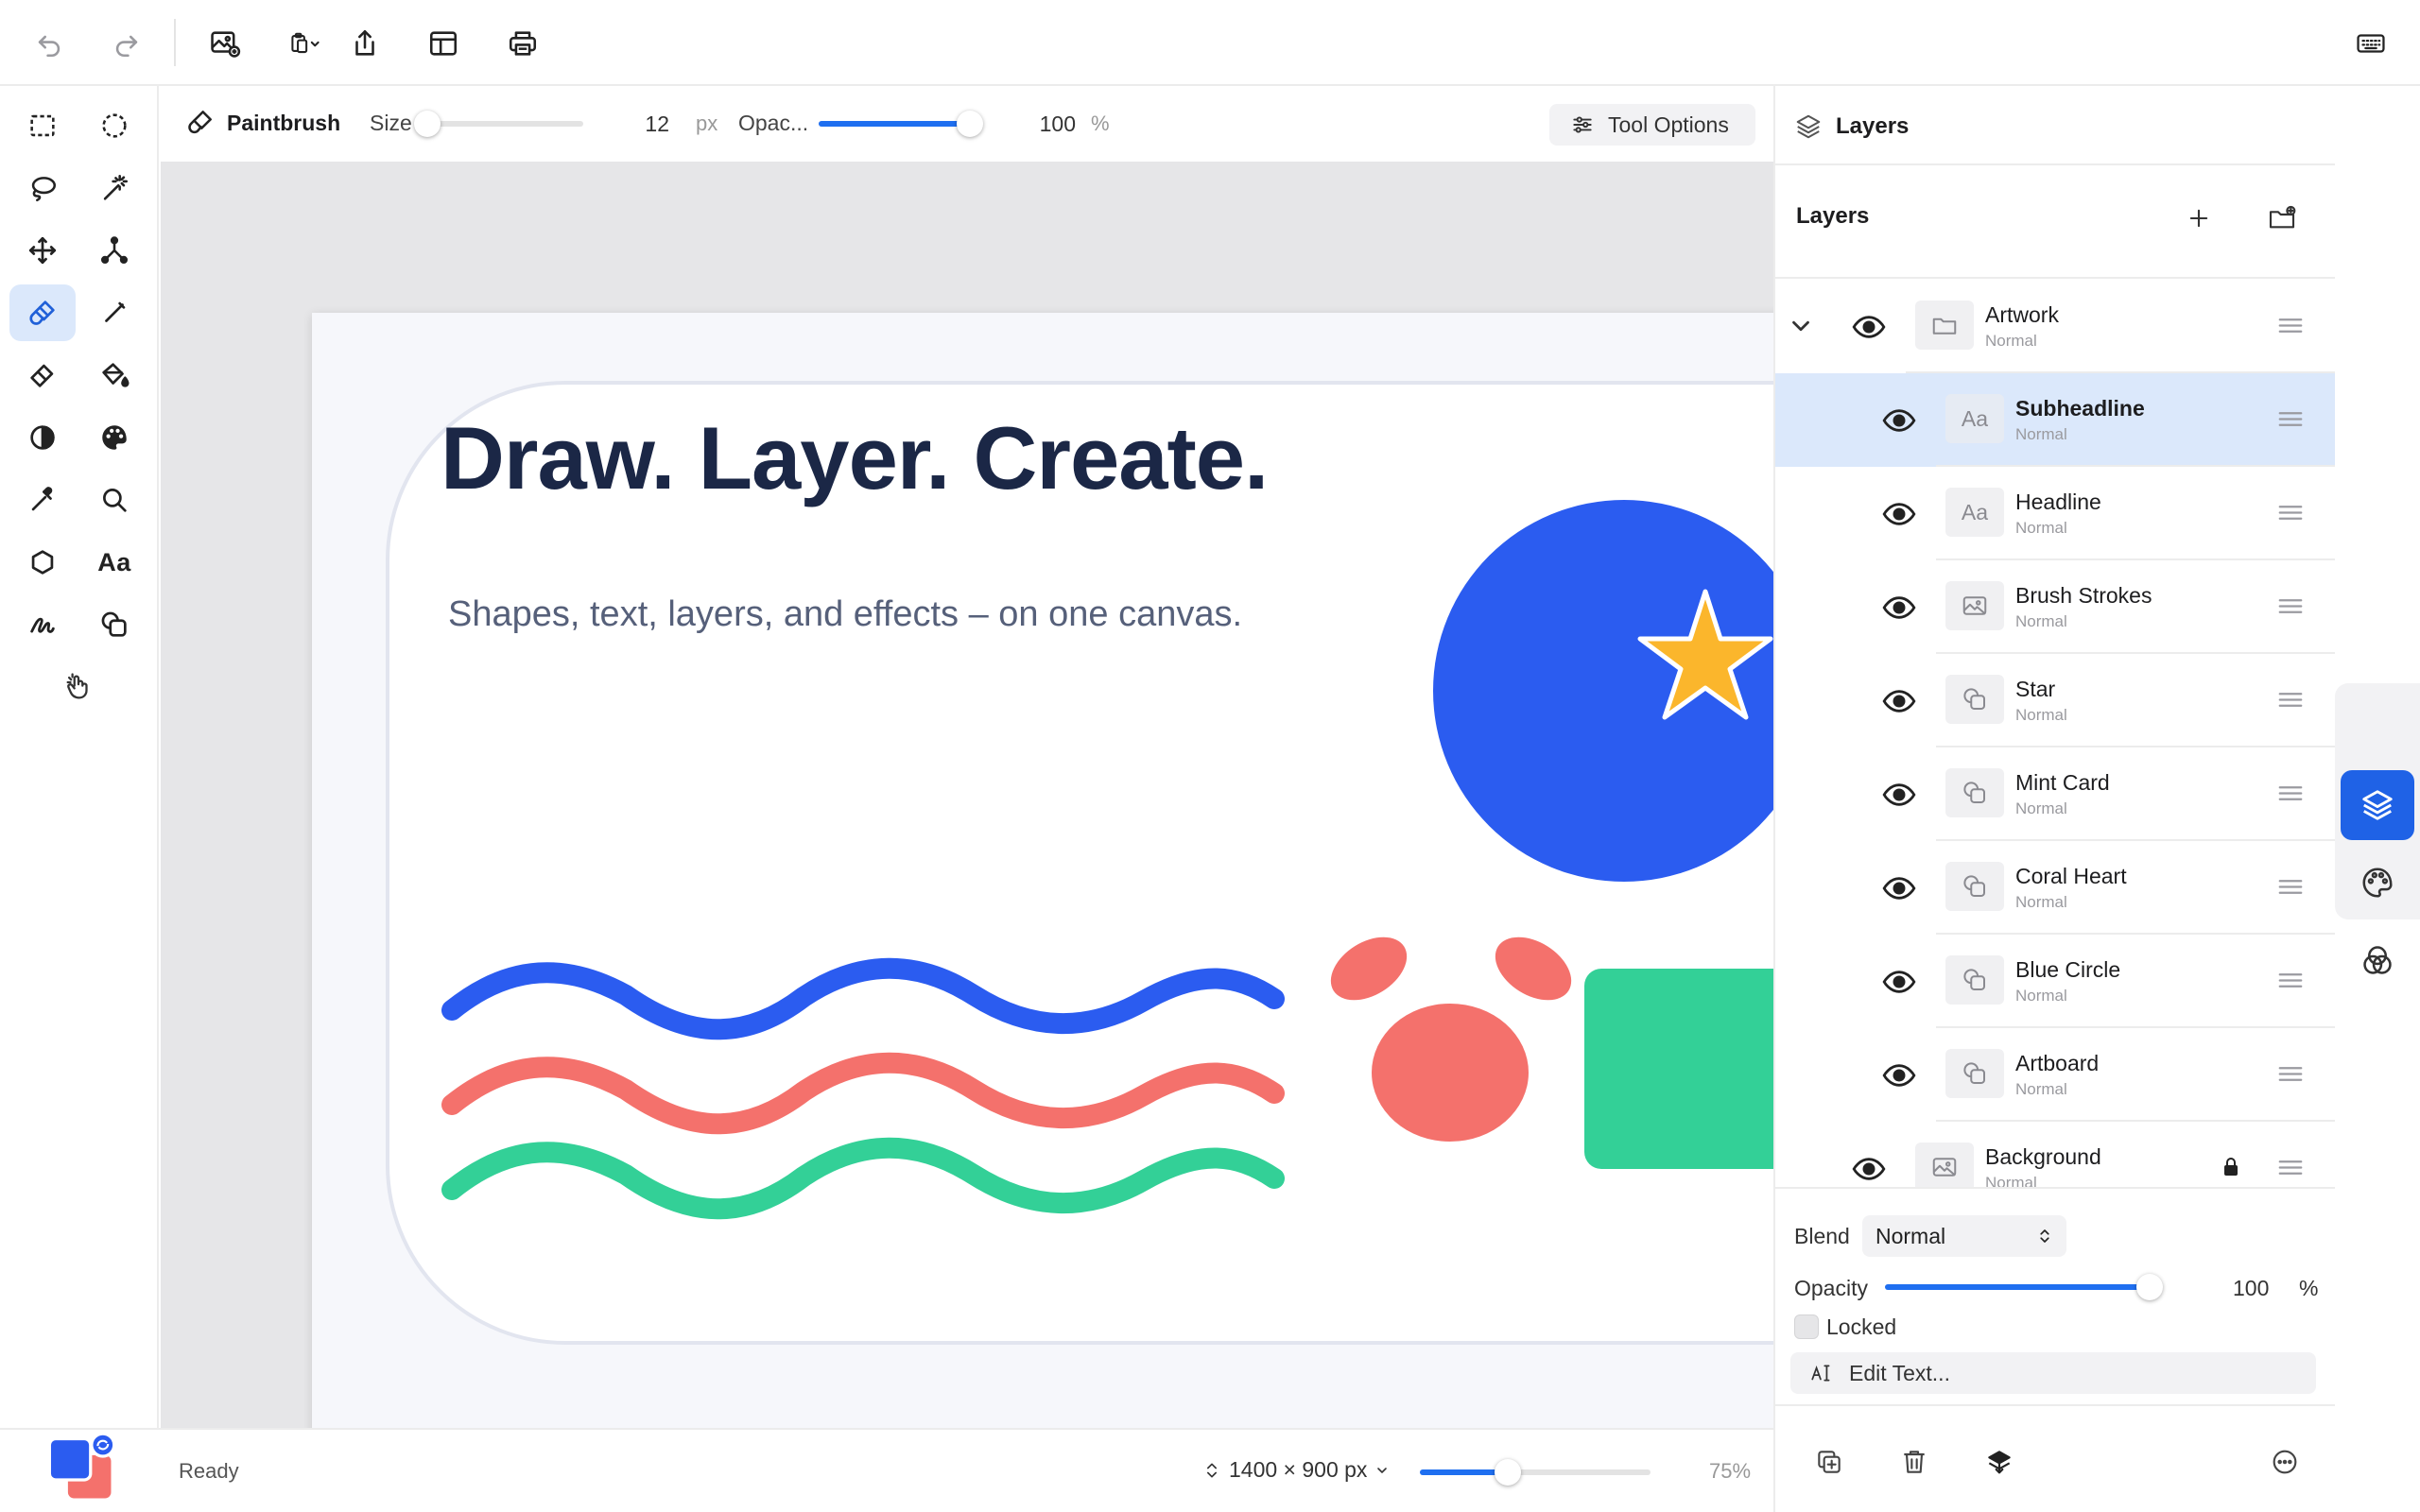 This screenshot has height=1512, width=2420. I want to click on paintbrush-tool, so click(42, 312).